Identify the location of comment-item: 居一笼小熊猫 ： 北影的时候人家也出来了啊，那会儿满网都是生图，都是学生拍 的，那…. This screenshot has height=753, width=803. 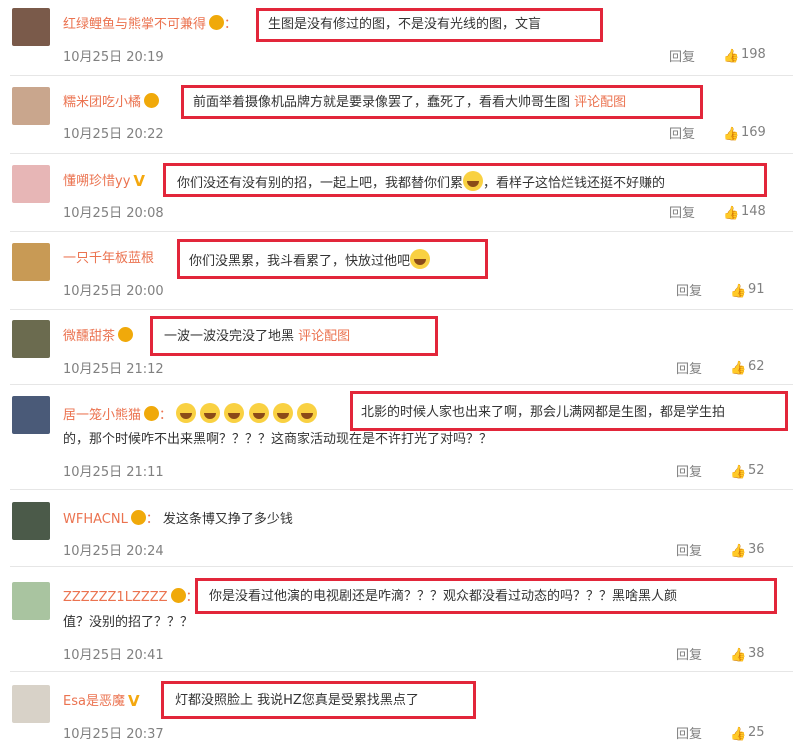
(401, 438).